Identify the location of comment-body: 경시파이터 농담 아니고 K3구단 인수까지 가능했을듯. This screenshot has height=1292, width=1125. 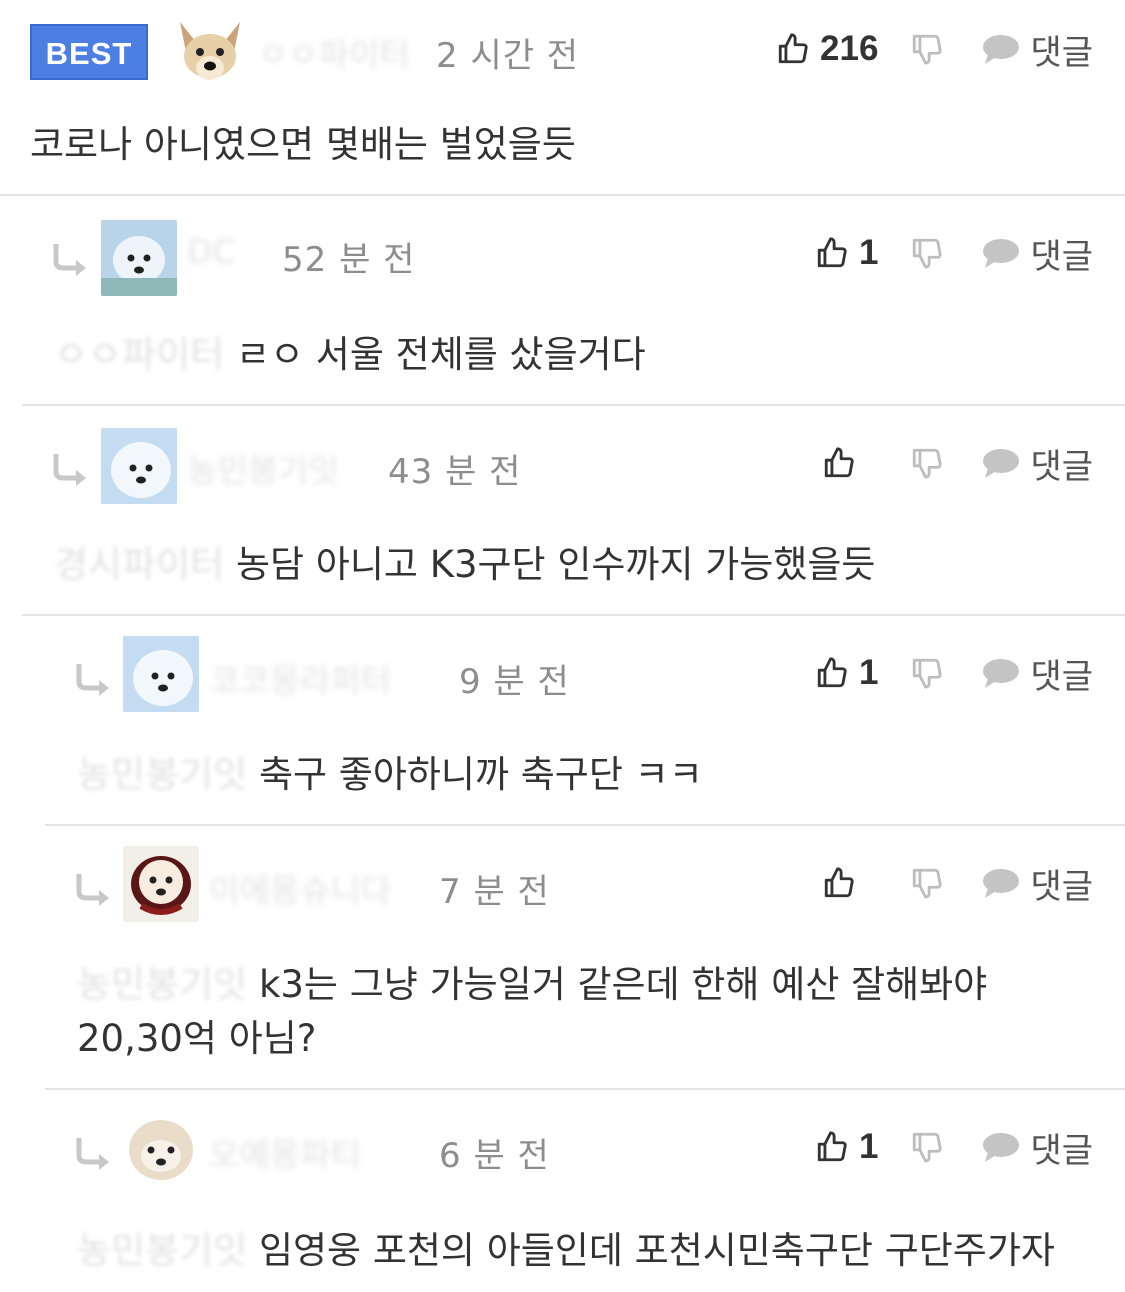
(464, 565).